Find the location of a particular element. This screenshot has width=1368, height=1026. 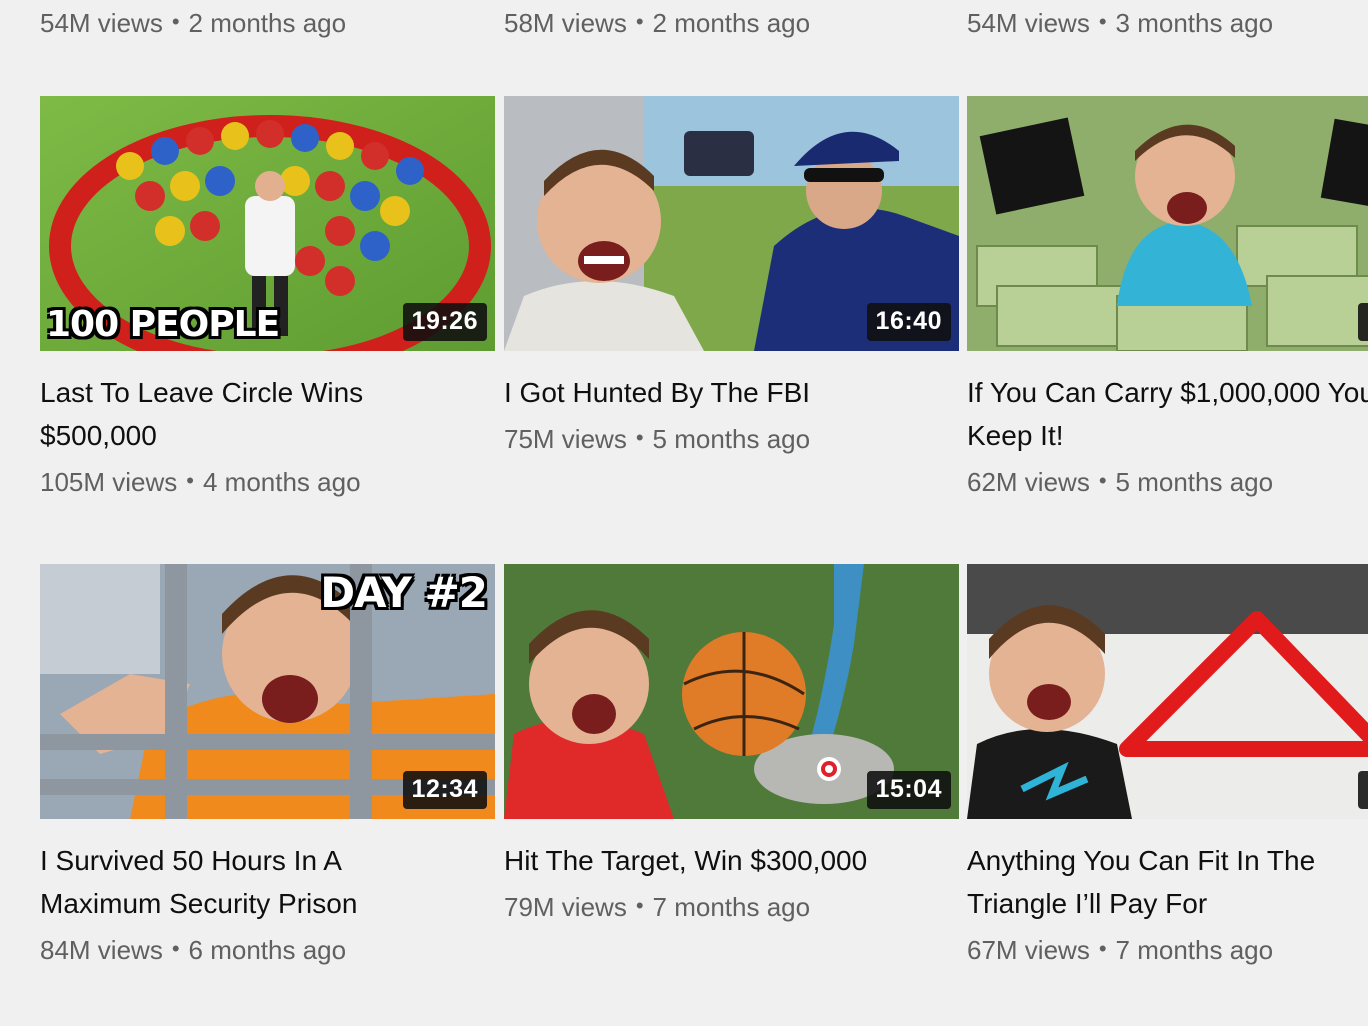

video-meta: 54M views • 3 months ago is located at coordinates (1120, 23).